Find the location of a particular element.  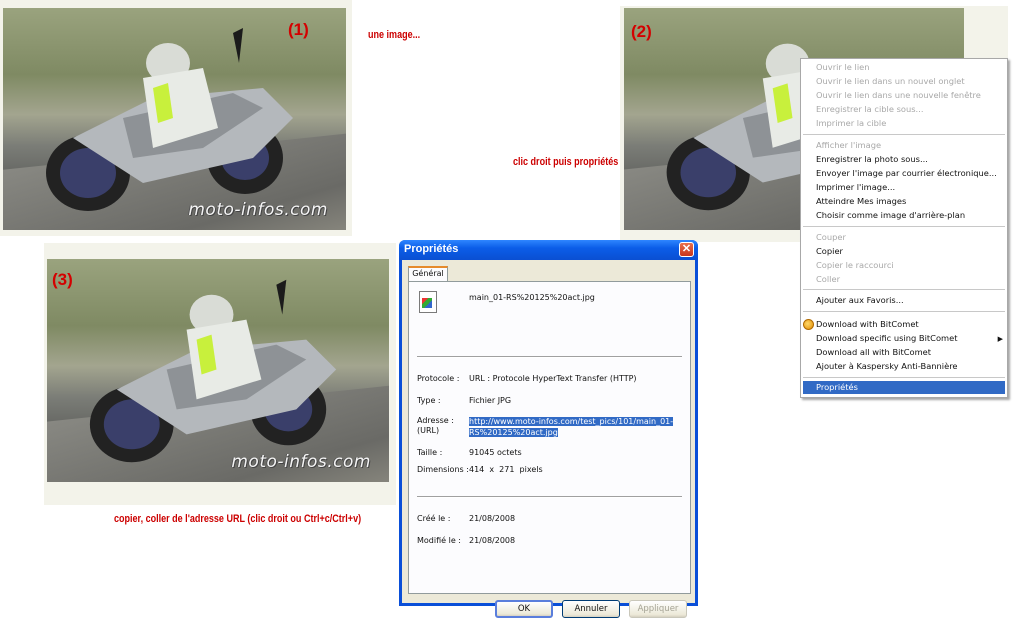

note-clic-droit: clic droit puis propriétés is located at coordinates (566, 162).